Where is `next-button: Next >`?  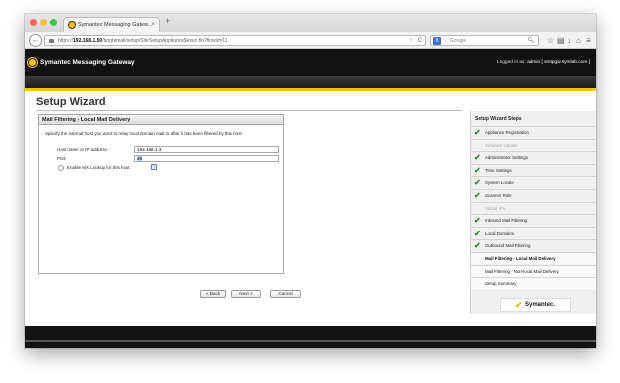
next-button: Next > is located at coordinates (246, 294).